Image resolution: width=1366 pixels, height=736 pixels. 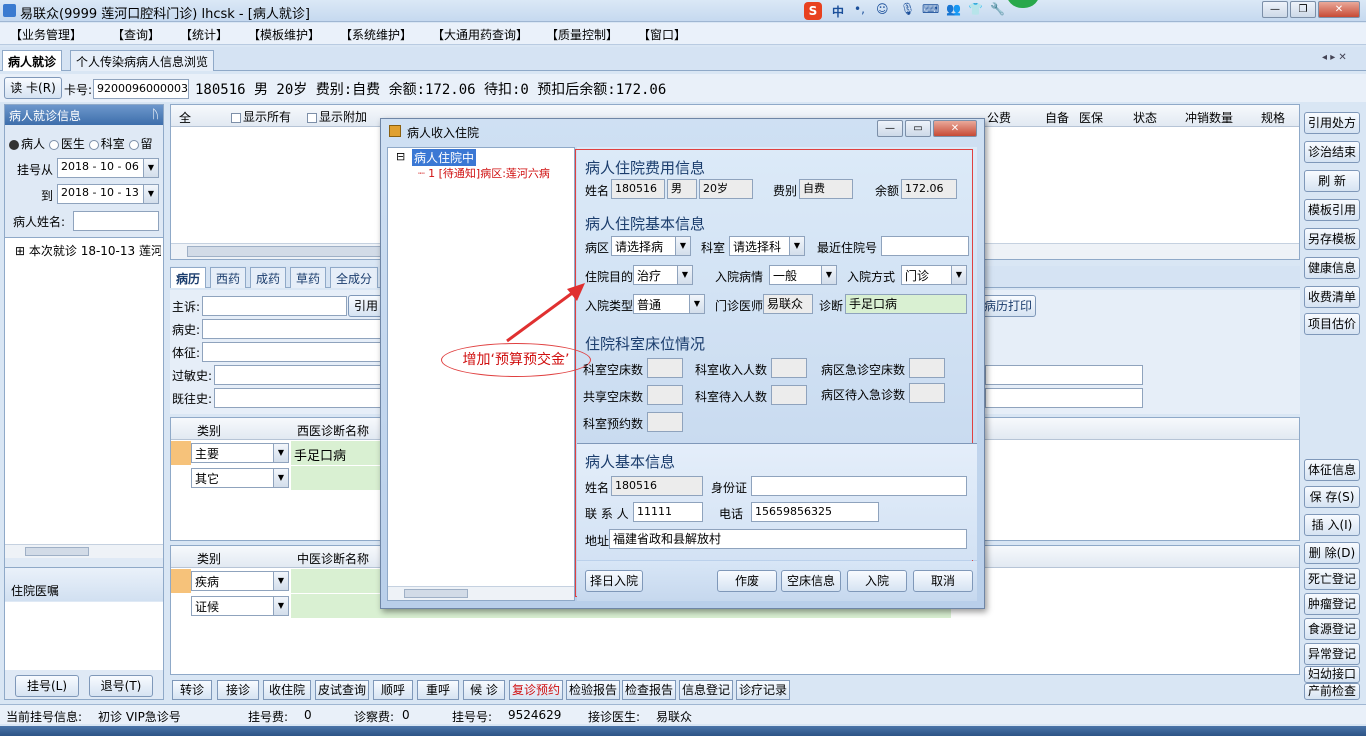 I want to click on menu-template: 【模板维护】, so click(x=284, y=34).